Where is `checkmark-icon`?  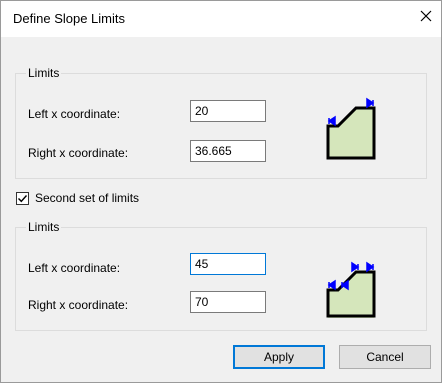
checkmark-icon is located at coordinates (23, 198).